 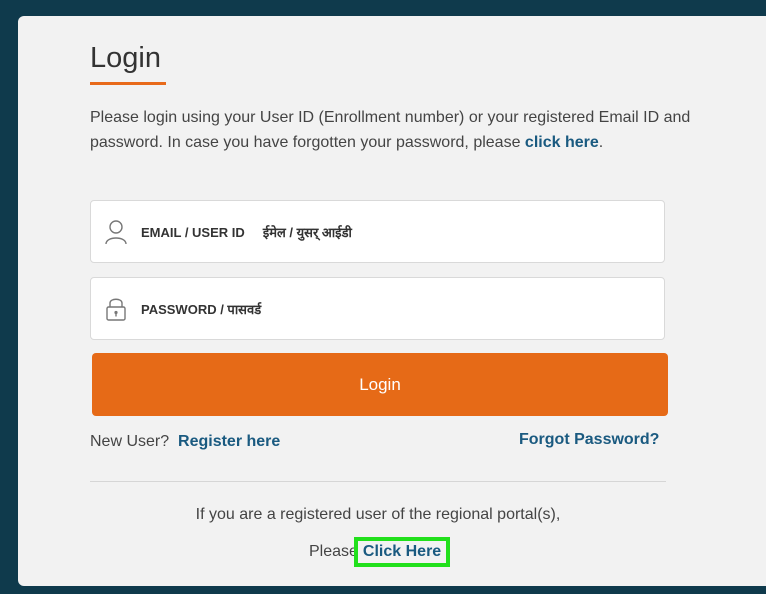 I want to click on login-title: Login, so click(x=125, y=58).